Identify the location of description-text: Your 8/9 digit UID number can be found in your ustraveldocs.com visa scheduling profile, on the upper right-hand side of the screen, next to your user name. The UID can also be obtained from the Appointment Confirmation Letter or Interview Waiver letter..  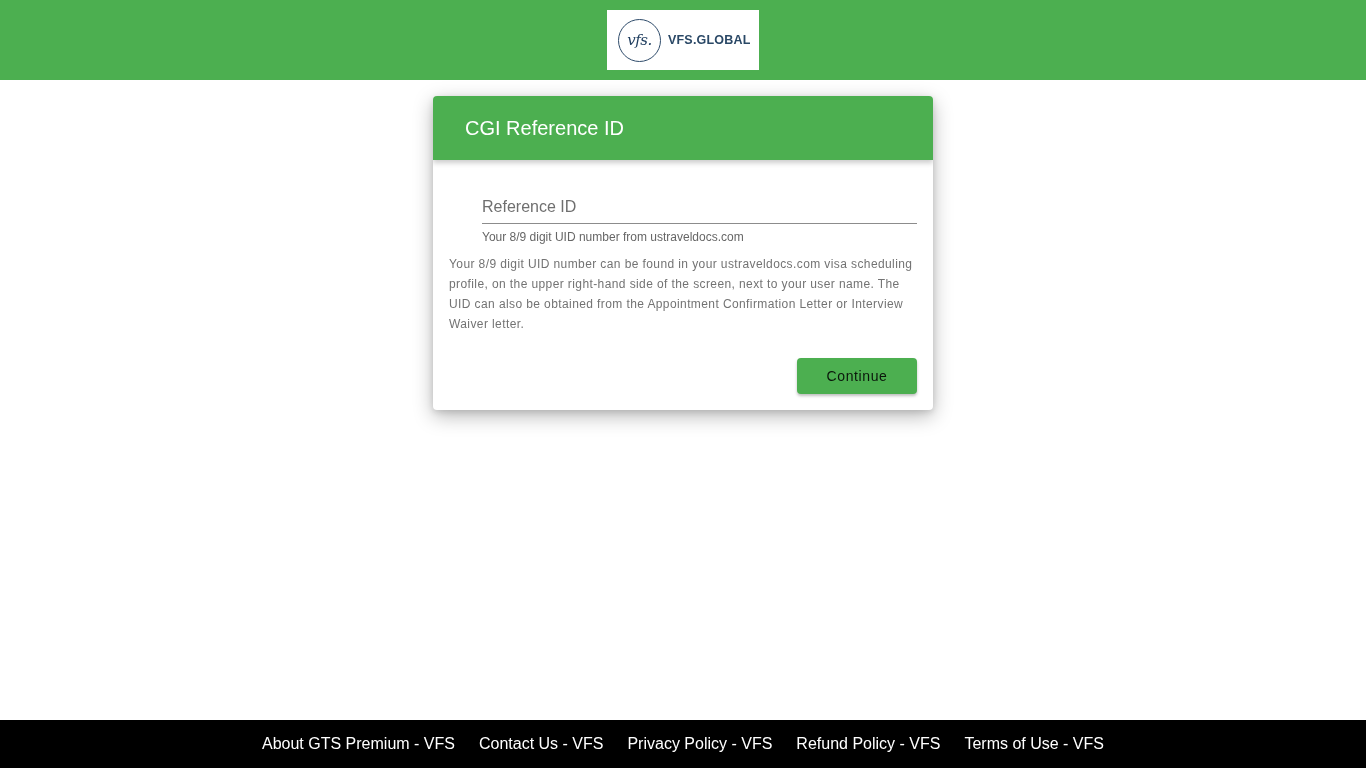
(681, 294).